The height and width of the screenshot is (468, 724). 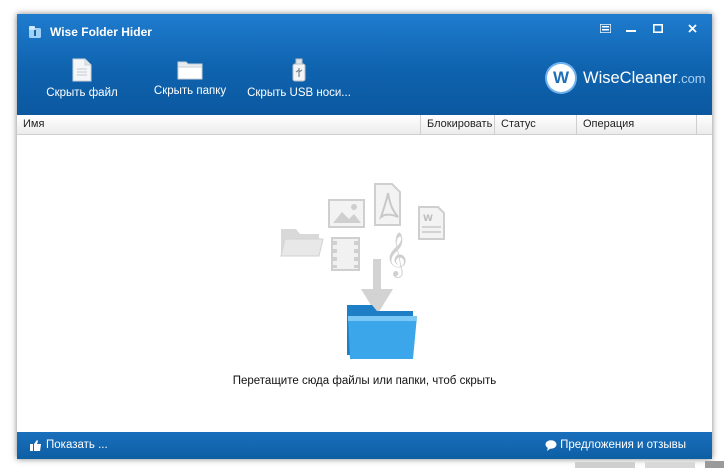 I want to click on menu-button, so click(x=605, y=28).